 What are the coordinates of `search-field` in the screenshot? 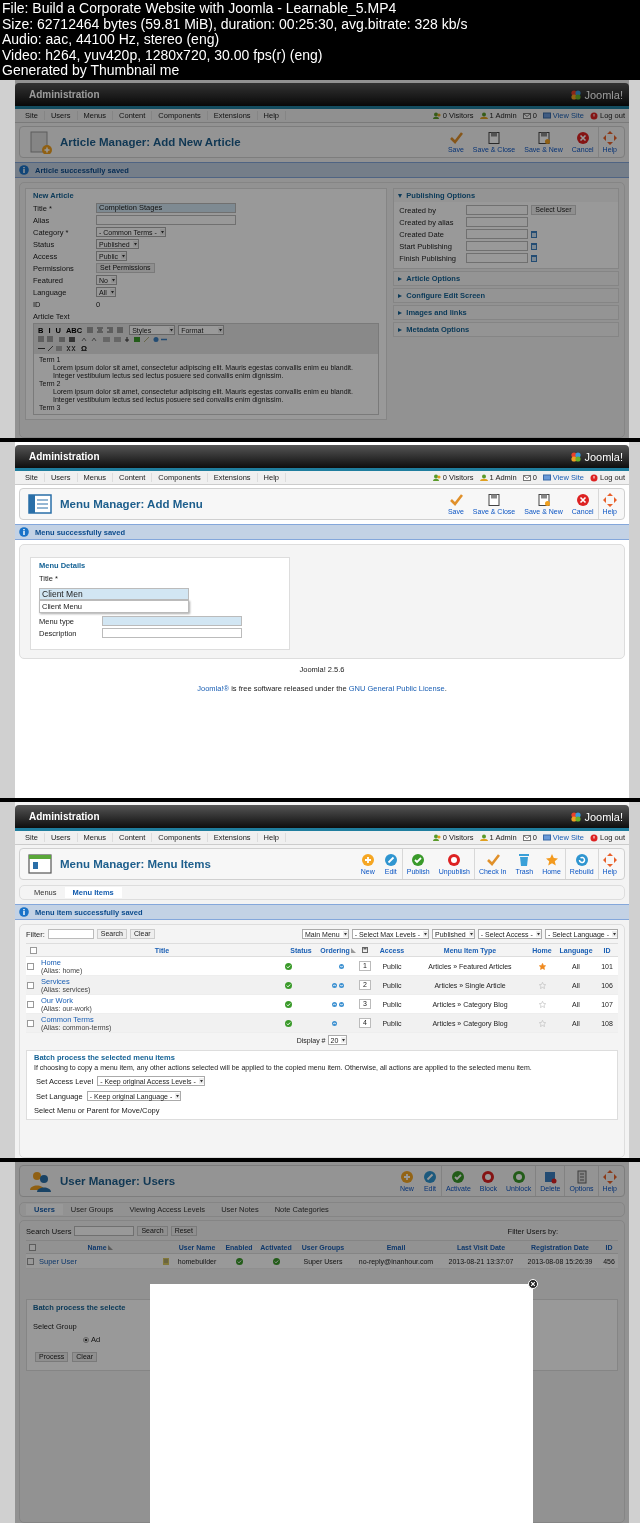 It's located at (104, 1231).